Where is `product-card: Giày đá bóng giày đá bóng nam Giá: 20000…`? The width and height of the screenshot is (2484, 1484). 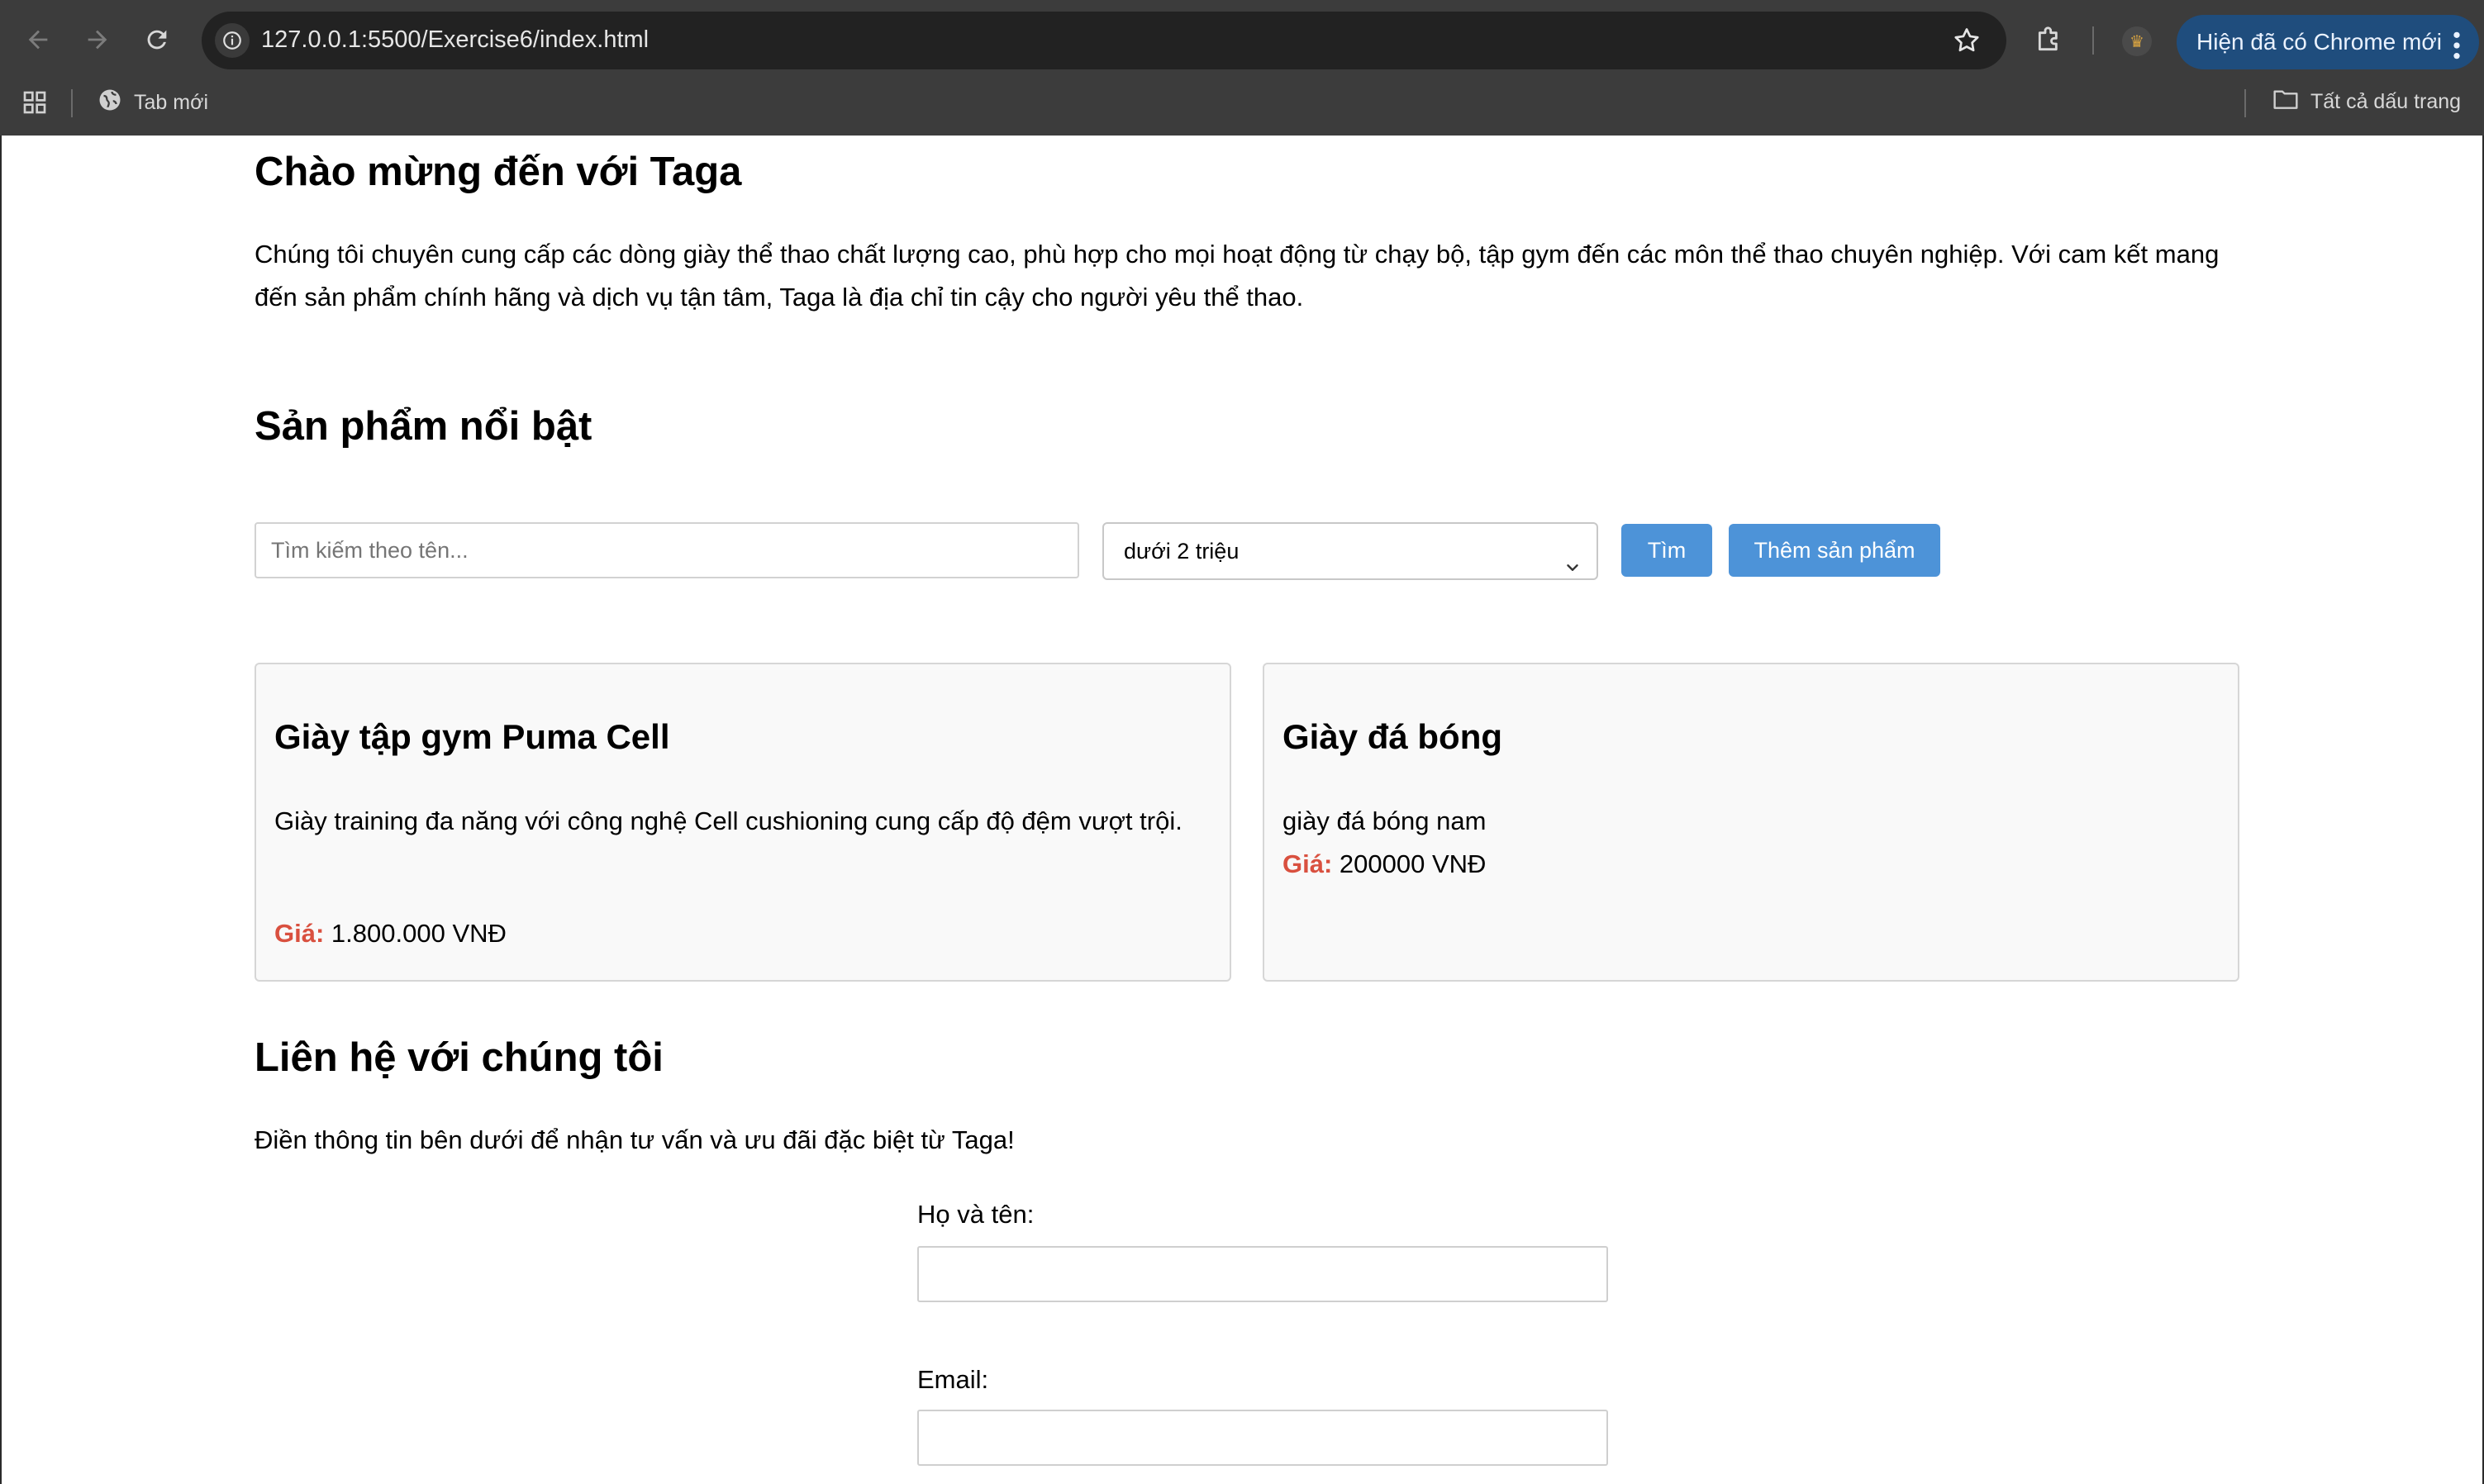
product-card: Giày đá bóng giày đá bóng nam Giá: 20000… is located at coordinates (1751, 822).